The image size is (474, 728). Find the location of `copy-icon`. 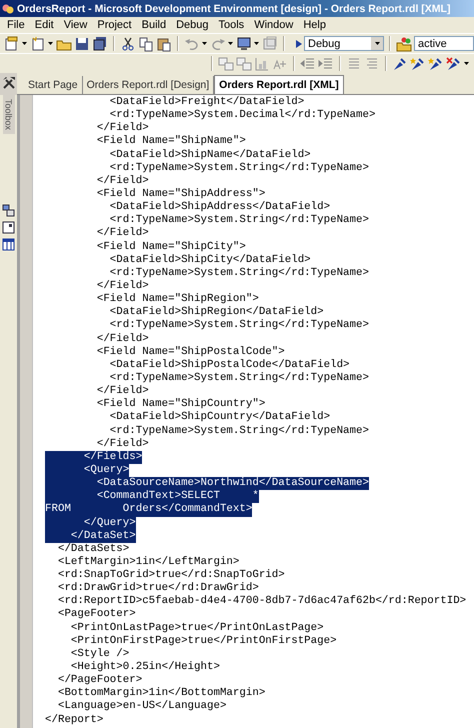

copy-icon is located at coordinates (146, 44).